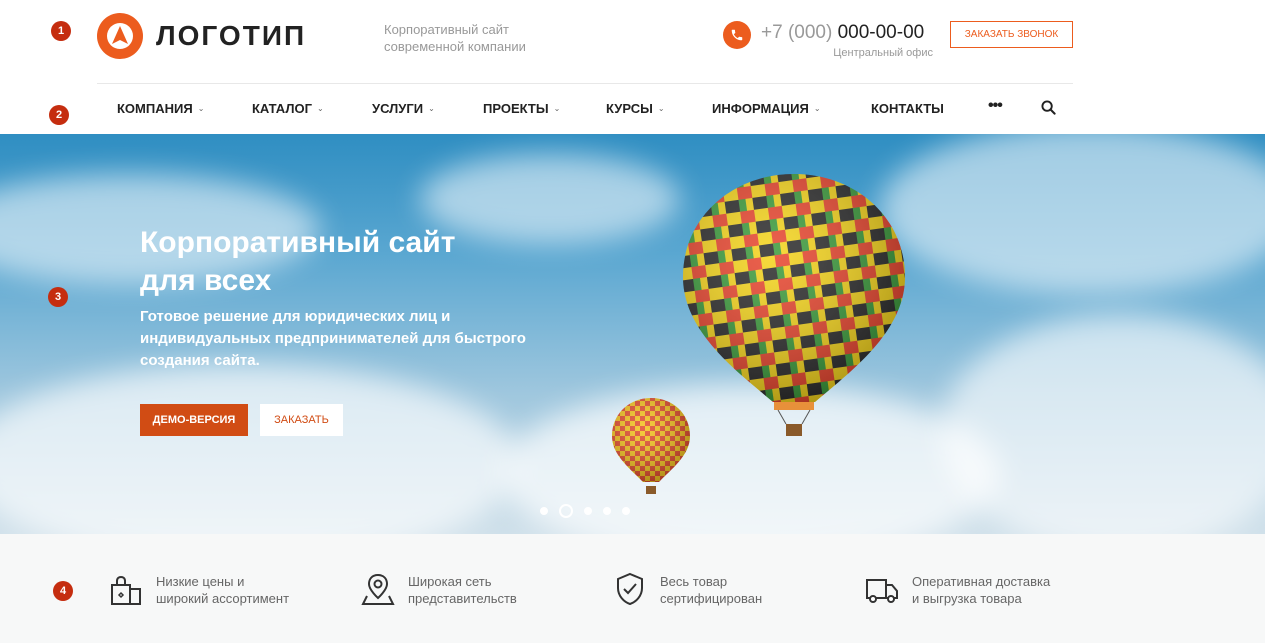 Image resolution: width=1265 pixels, height=643 pixels. What do you see at coordinates (120, 36) in the screenshot?
I see `logo-icon` at bounding box center [120, 36].